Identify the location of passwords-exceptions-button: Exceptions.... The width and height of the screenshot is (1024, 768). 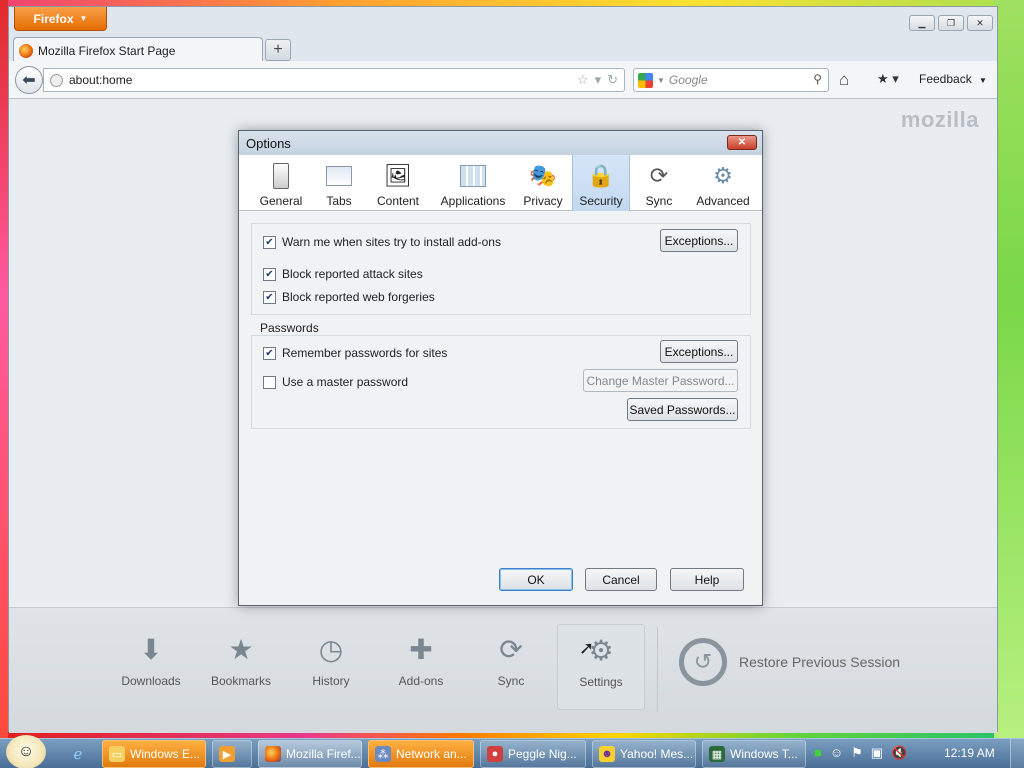
(699, 351).